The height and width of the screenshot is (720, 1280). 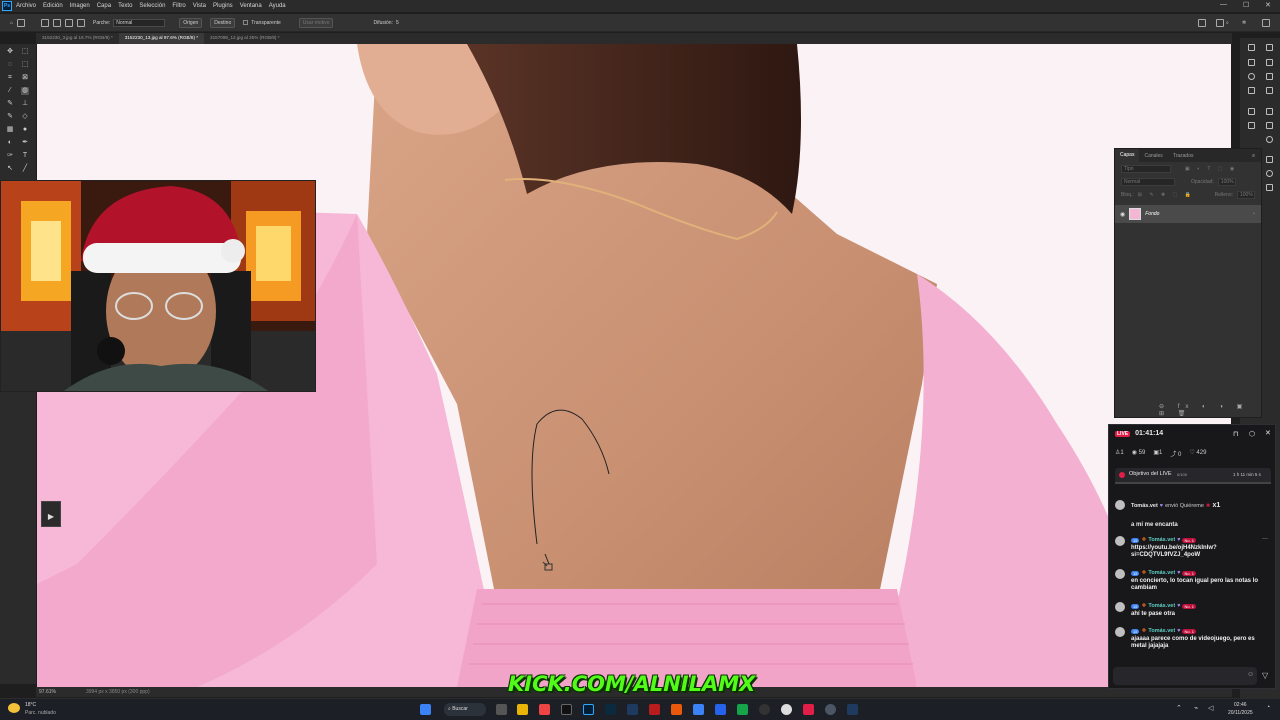 I want to click on lock-icons: ⊞ ✎ ✥ ⬚ 🔒, so click(x=1166, y=195).